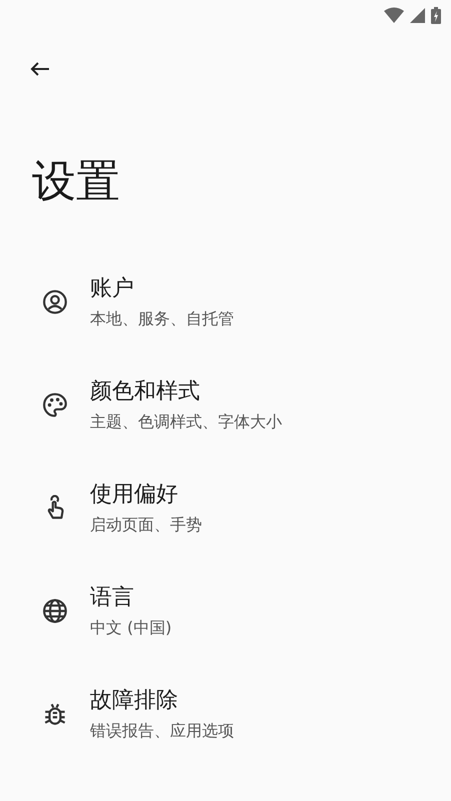 The image size is (451, 801). What do you see at coordinates (145, 392) in the screenshot?
I see `item-title: 颜色和样式` at bounding box center [145, 392].